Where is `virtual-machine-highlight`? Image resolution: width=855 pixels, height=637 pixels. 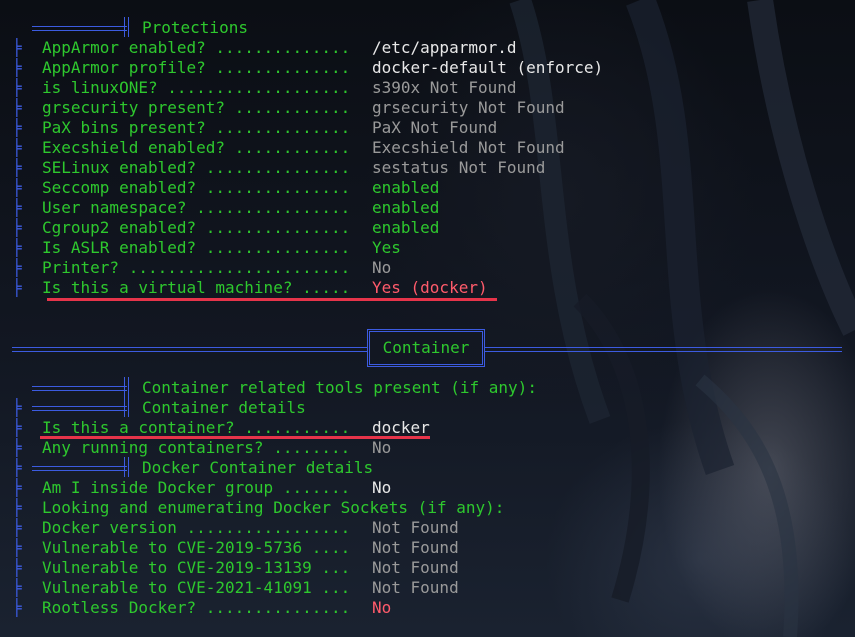
virtual-machine-highlight is located at coordinates (272, 299).